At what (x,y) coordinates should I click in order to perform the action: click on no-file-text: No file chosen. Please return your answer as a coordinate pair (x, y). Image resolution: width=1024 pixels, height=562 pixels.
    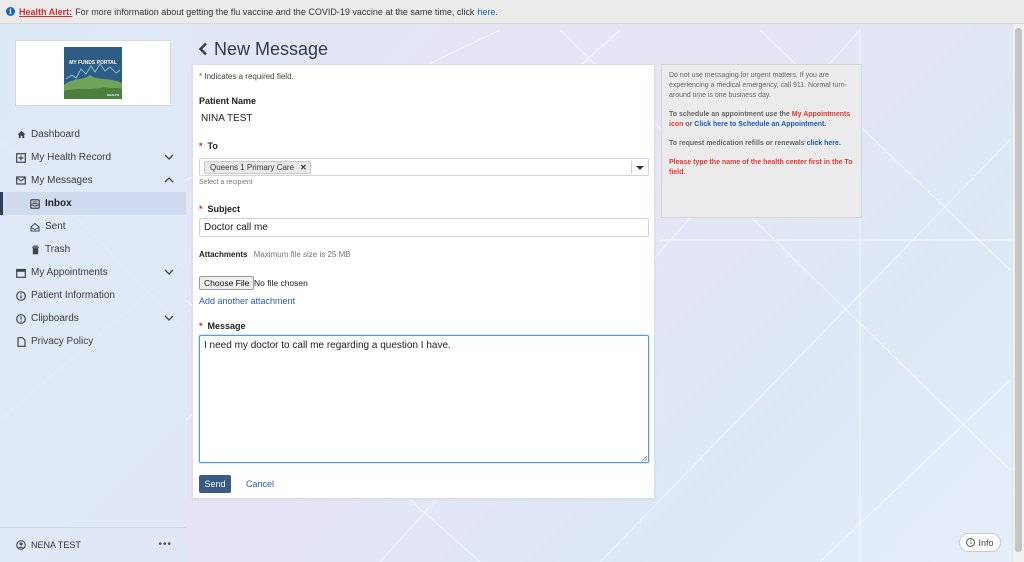
    Looking at the image, I should click on (281, 283).